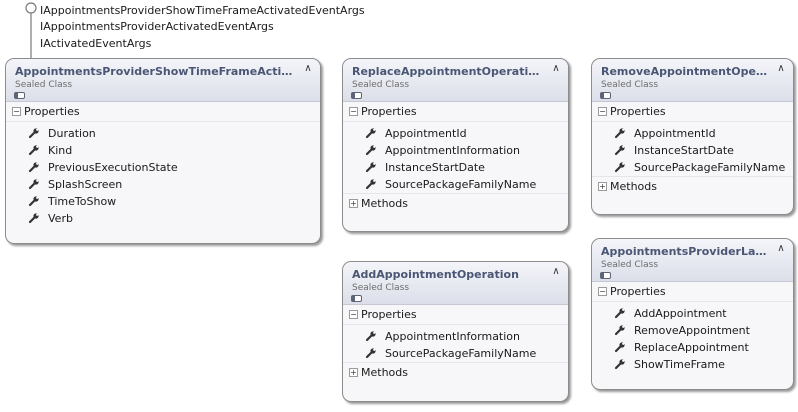  Describe the element at coordinates (163, 133) in the screenshot. I see `property-item: Duration` at that location.